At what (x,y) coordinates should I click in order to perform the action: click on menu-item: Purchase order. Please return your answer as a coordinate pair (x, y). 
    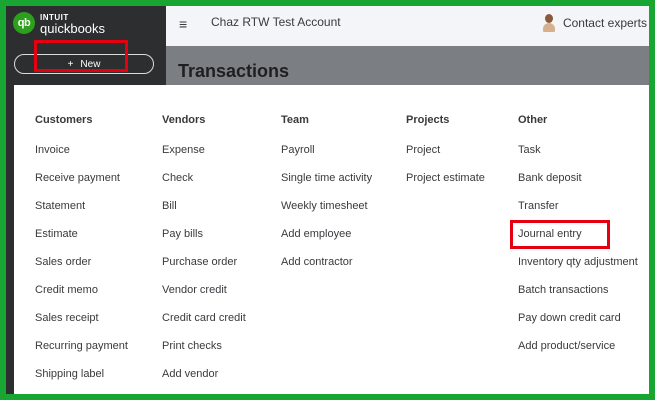
    Looking at the image, I should click on (199, 262).